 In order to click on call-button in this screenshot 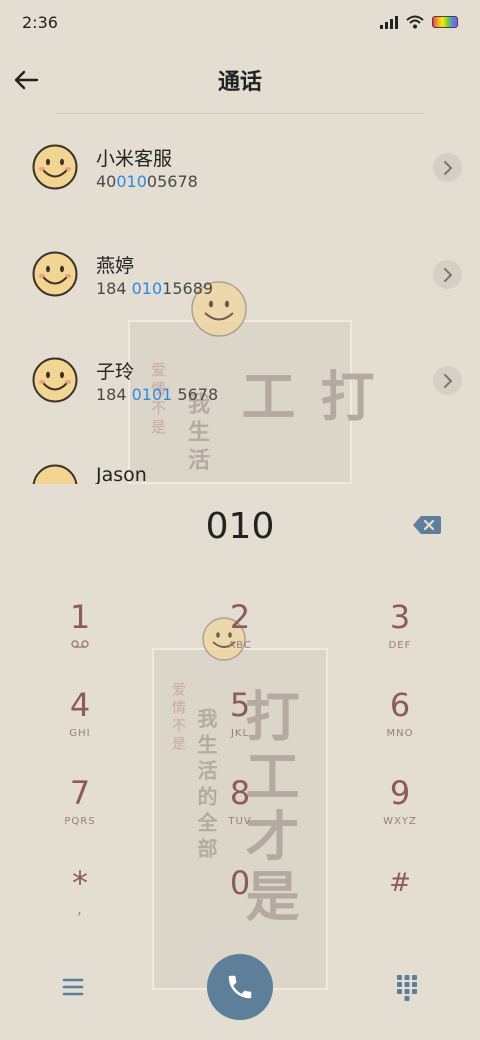, I will do `click(240, 987)`.